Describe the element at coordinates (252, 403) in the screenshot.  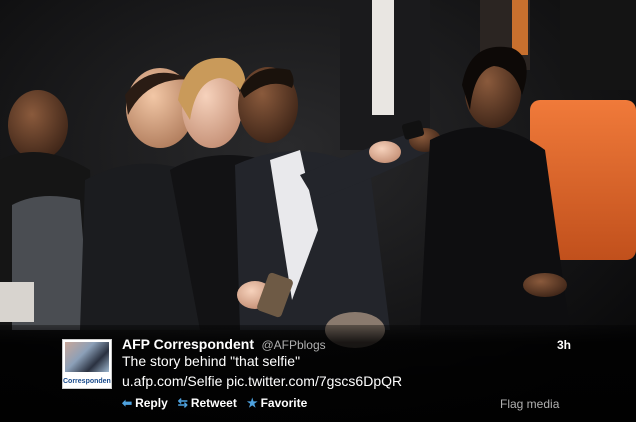
I see `star-icon: ★` at that location.